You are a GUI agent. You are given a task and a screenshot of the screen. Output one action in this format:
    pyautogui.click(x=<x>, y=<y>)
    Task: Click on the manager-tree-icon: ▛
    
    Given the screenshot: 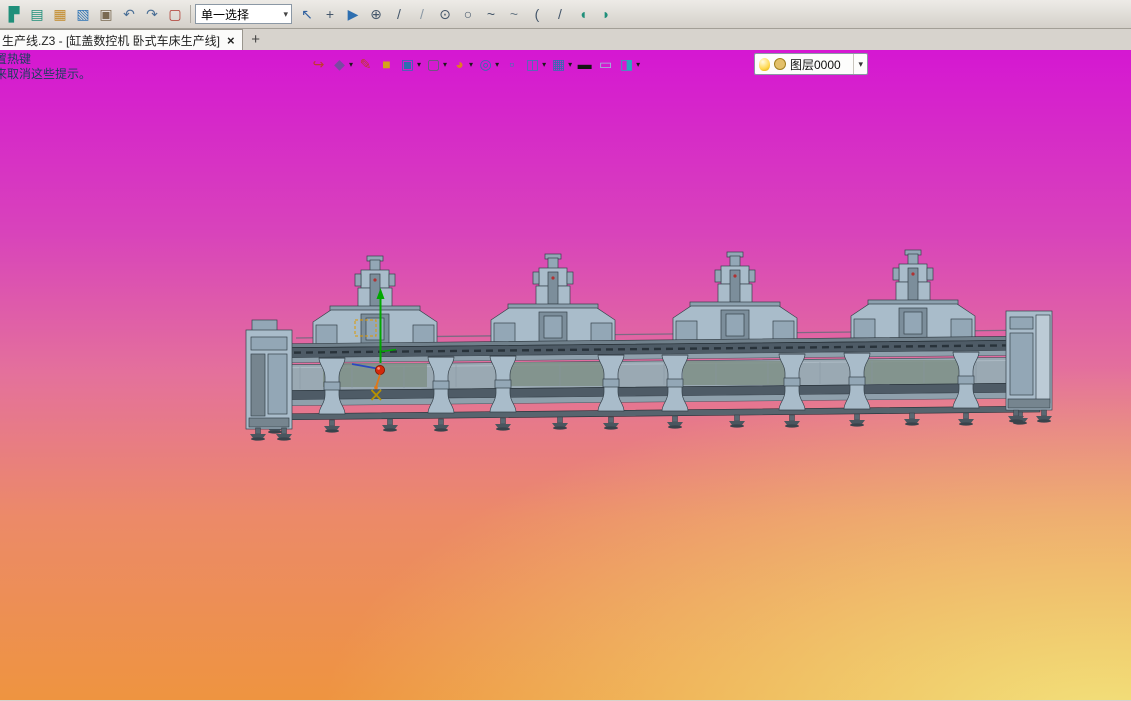 What is the action you would take?
    pyautogui.click(x=14, y=14)
    